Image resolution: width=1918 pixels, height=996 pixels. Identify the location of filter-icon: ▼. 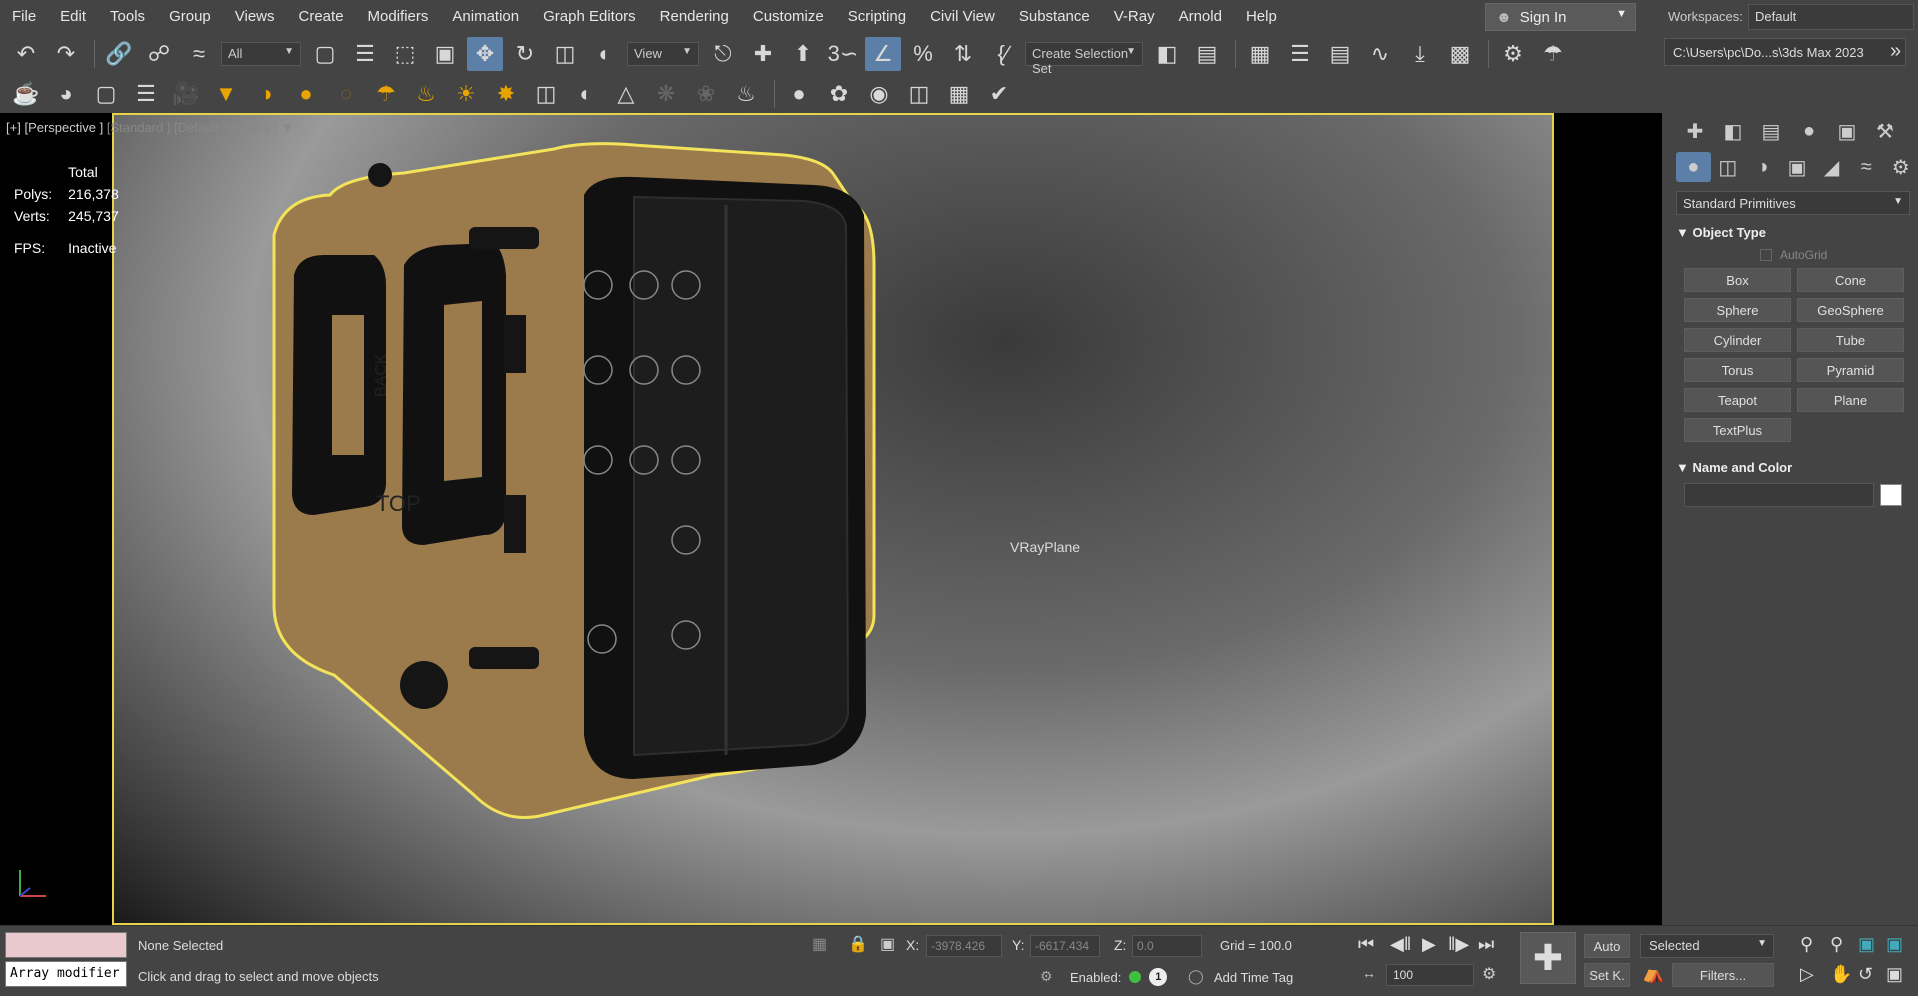
(287, 127).